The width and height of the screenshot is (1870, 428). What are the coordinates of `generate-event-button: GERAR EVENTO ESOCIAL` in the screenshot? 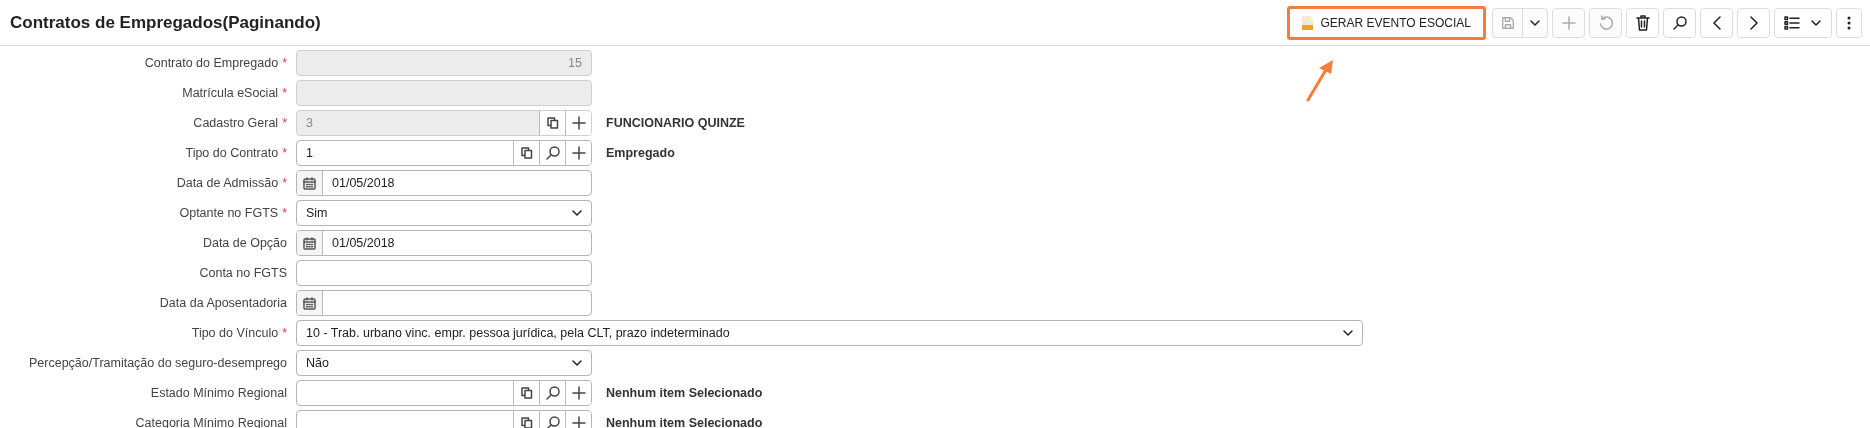 It's located at (1386, 22).